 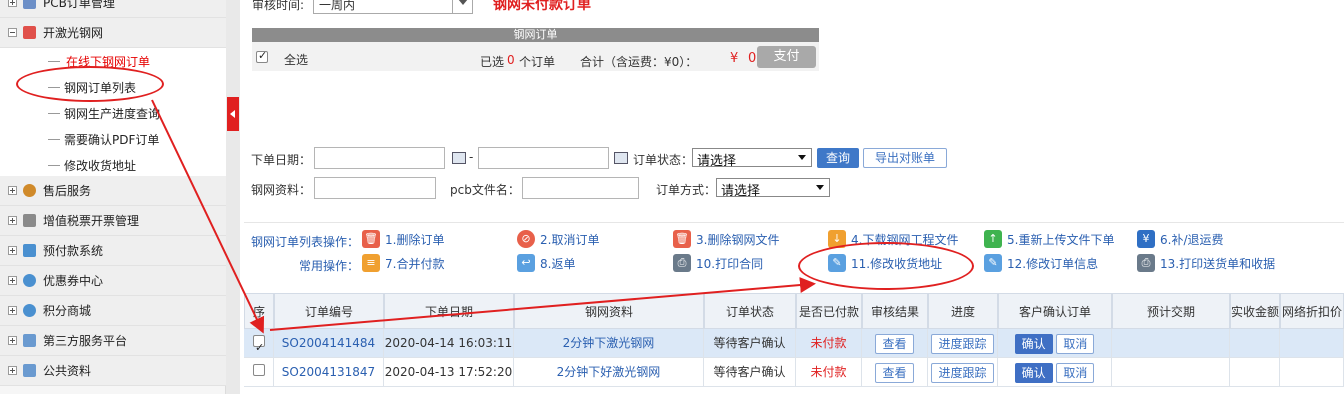 What do you see at coordinates (113, 113) in the screenshot?
I see `sidebar-item-production-progress: 钢网生产进度查询` at bounding box center [113, 113].